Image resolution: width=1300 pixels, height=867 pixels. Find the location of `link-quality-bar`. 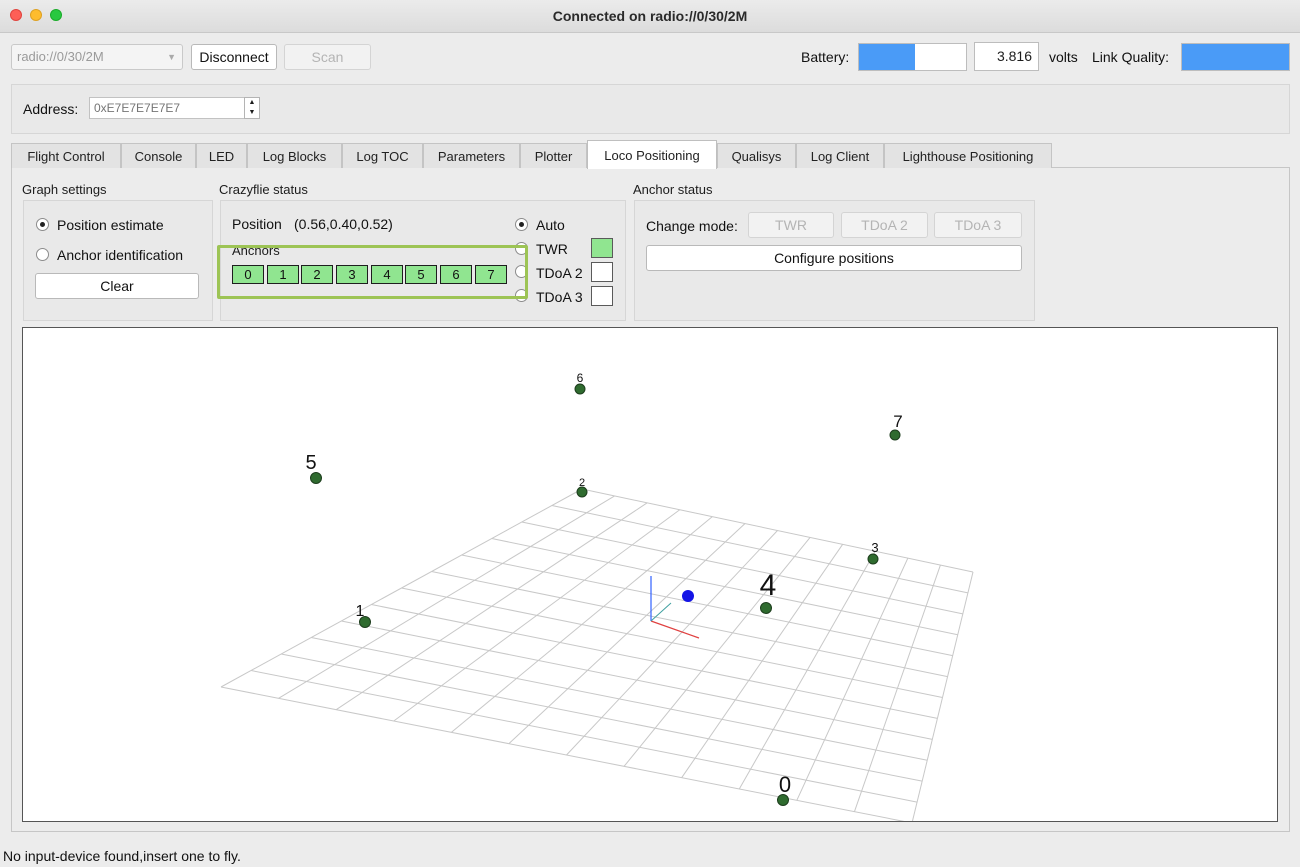

link-quality-bar is located at coordinates (1235, 57).